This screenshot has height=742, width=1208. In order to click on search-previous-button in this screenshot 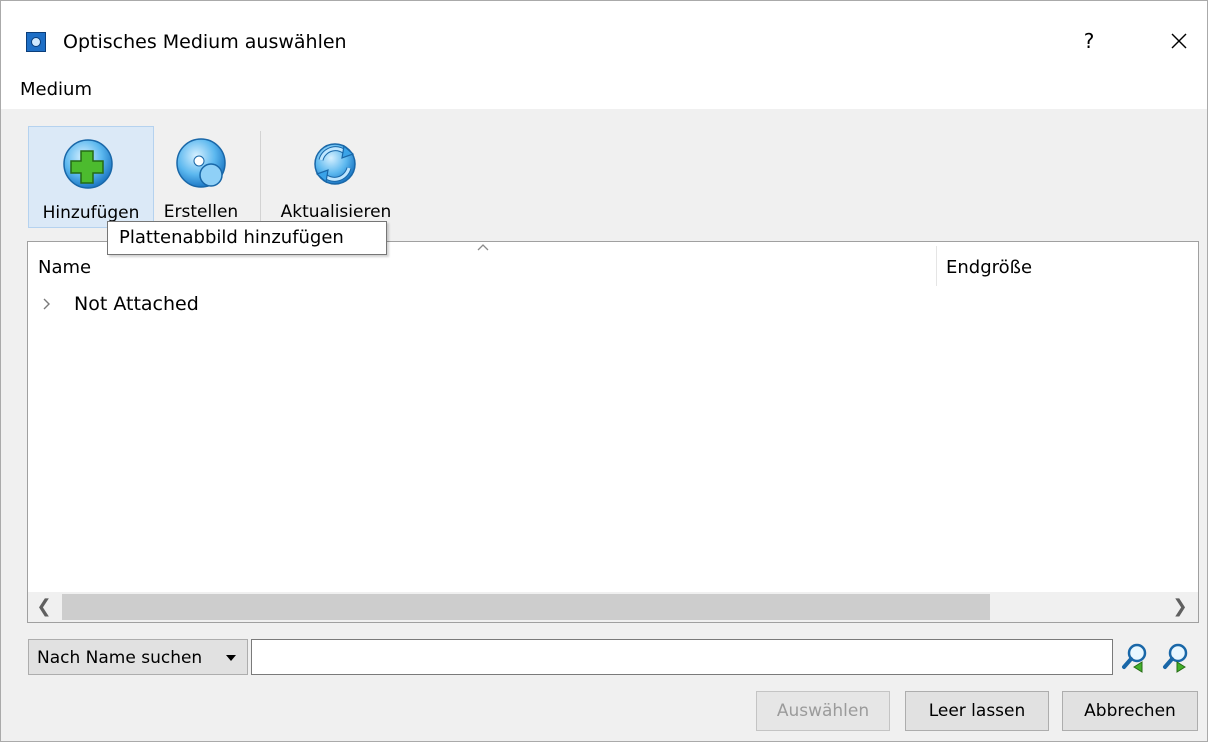, I will do `click(1135, 657)`.